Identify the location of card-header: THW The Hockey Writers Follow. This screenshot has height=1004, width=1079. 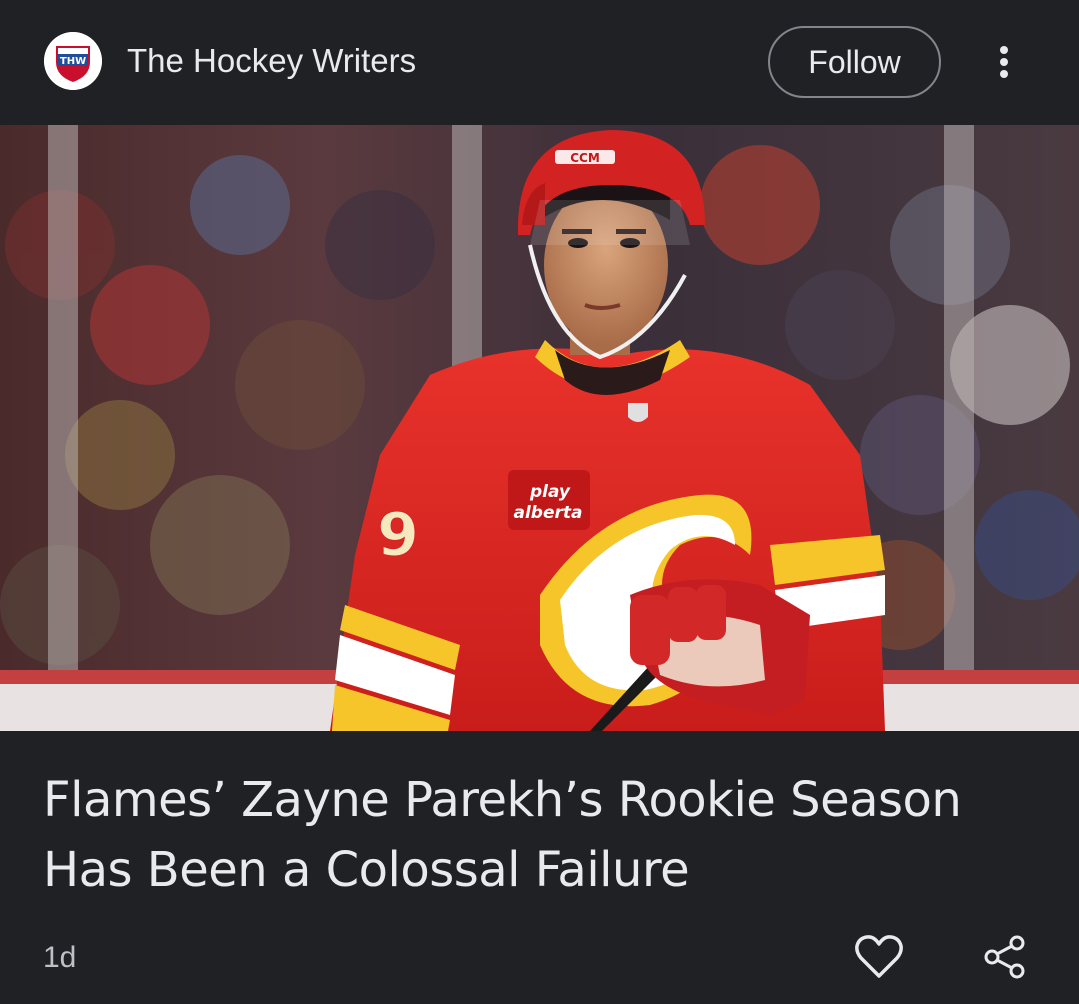
(539, 62).